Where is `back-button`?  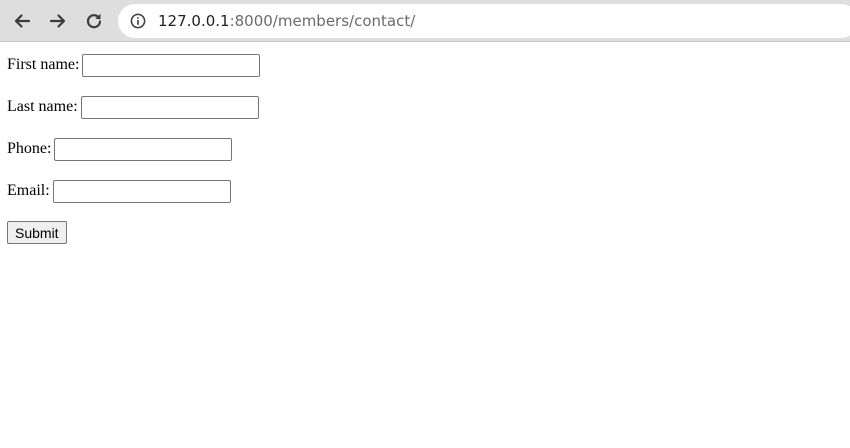 back-button is located at coordinates (22, 21).